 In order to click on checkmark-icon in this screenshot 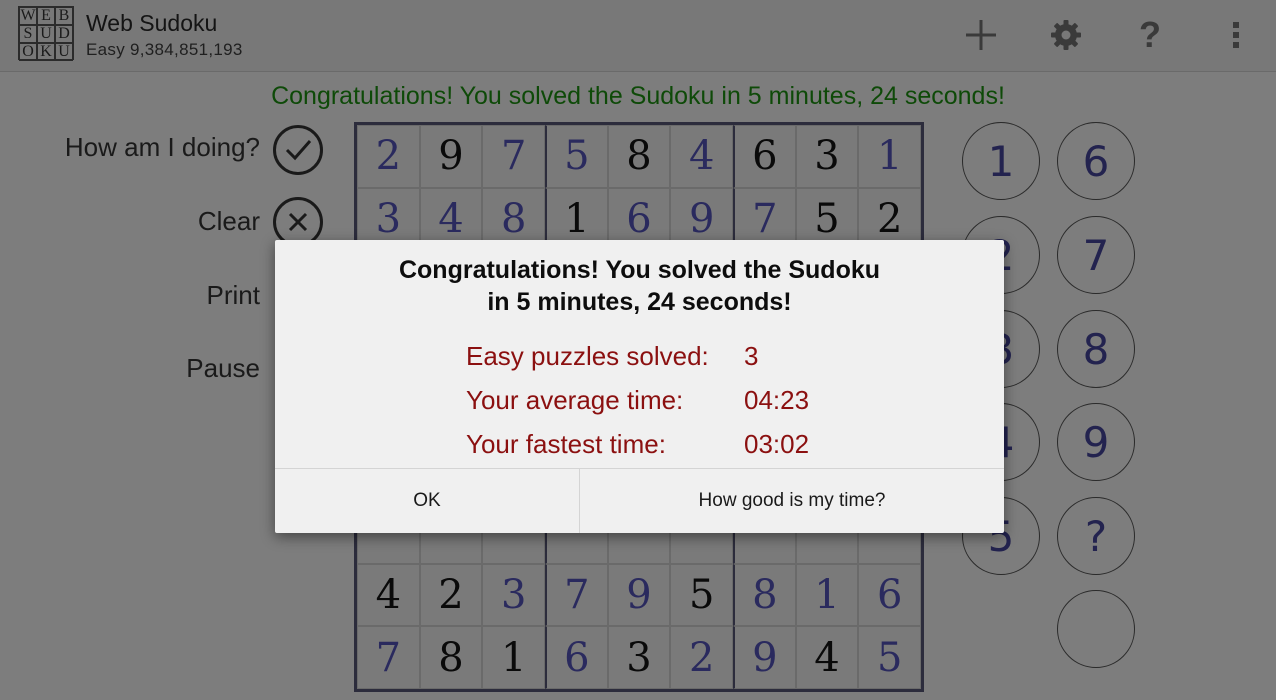, I will do `click(298, 150)`.